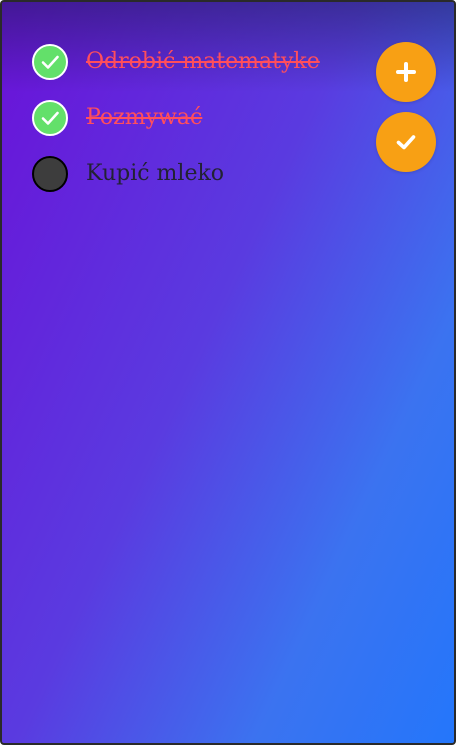  Describe the element at coordinates (50, 174) in the screenshot. I see `todo-toggle-unchecked` at that location.